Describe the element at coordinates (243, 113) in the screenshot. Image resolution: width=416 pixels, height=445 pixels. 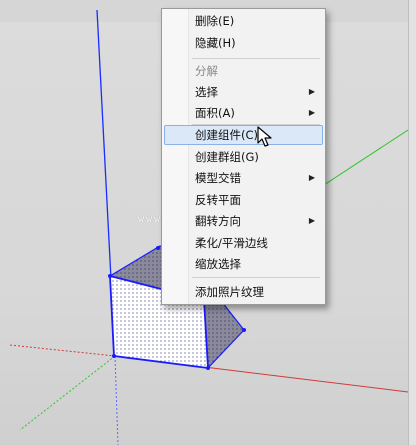
I see `menu-item-area: 面积(A) ▶` at that location.